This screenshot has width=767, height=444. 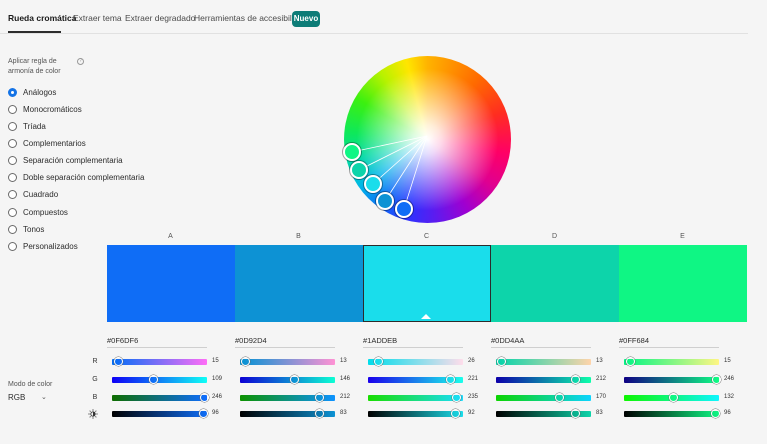 I want to click on color-mode-value: RGB, so click(x=17, y=397).